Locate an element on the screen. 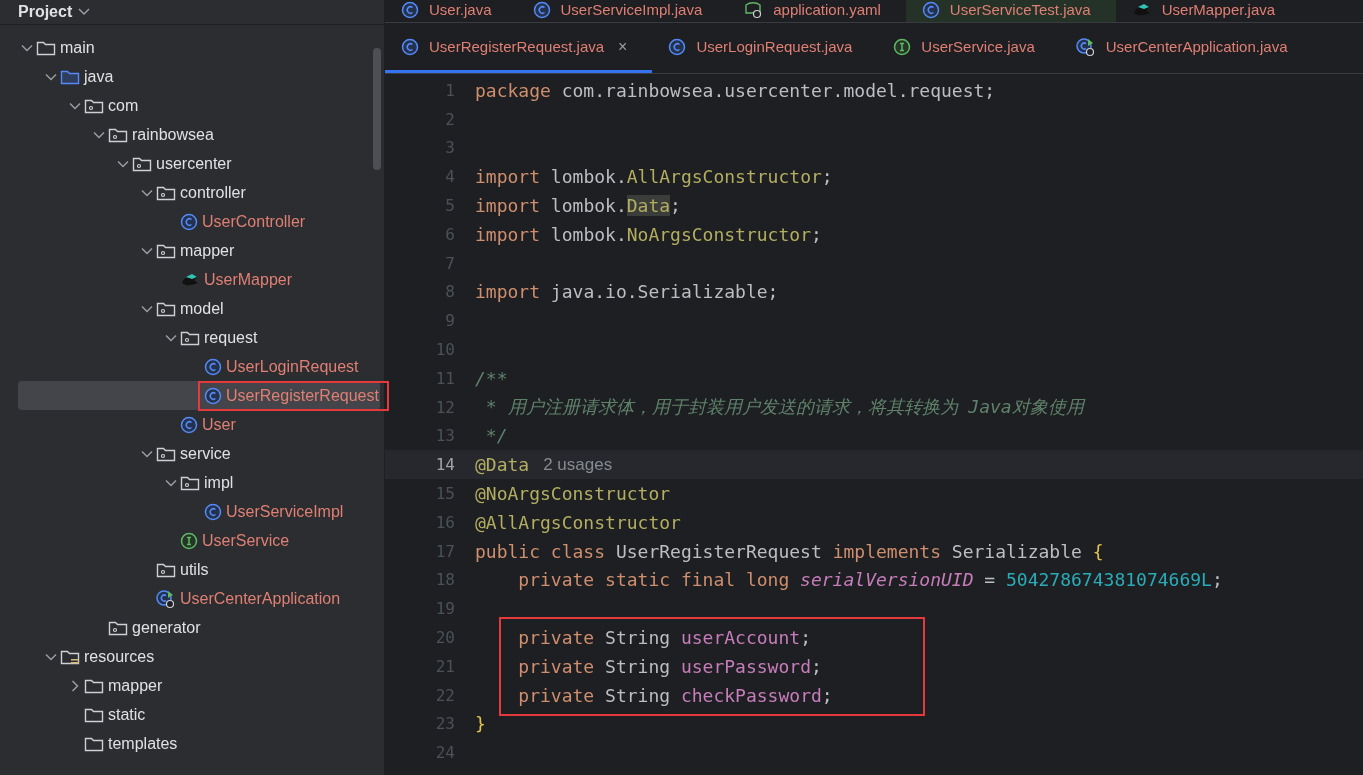 Image resolution: width=1363 pixels, height=775 pixels. code-line: @Data is located at coordinates (502, 465).